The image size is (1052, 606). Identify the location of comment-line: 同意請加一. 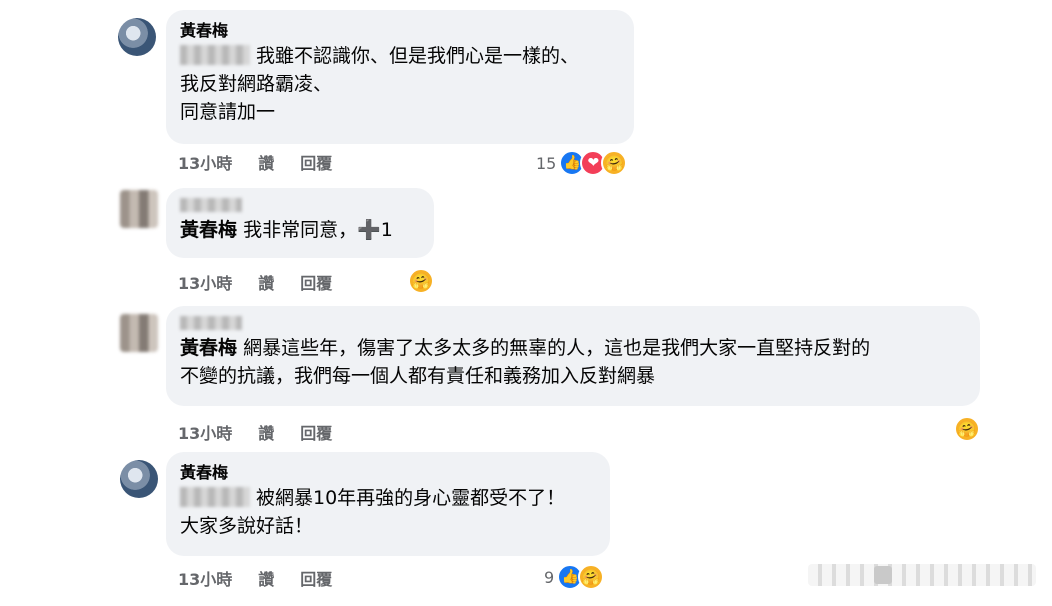
(228, 112).